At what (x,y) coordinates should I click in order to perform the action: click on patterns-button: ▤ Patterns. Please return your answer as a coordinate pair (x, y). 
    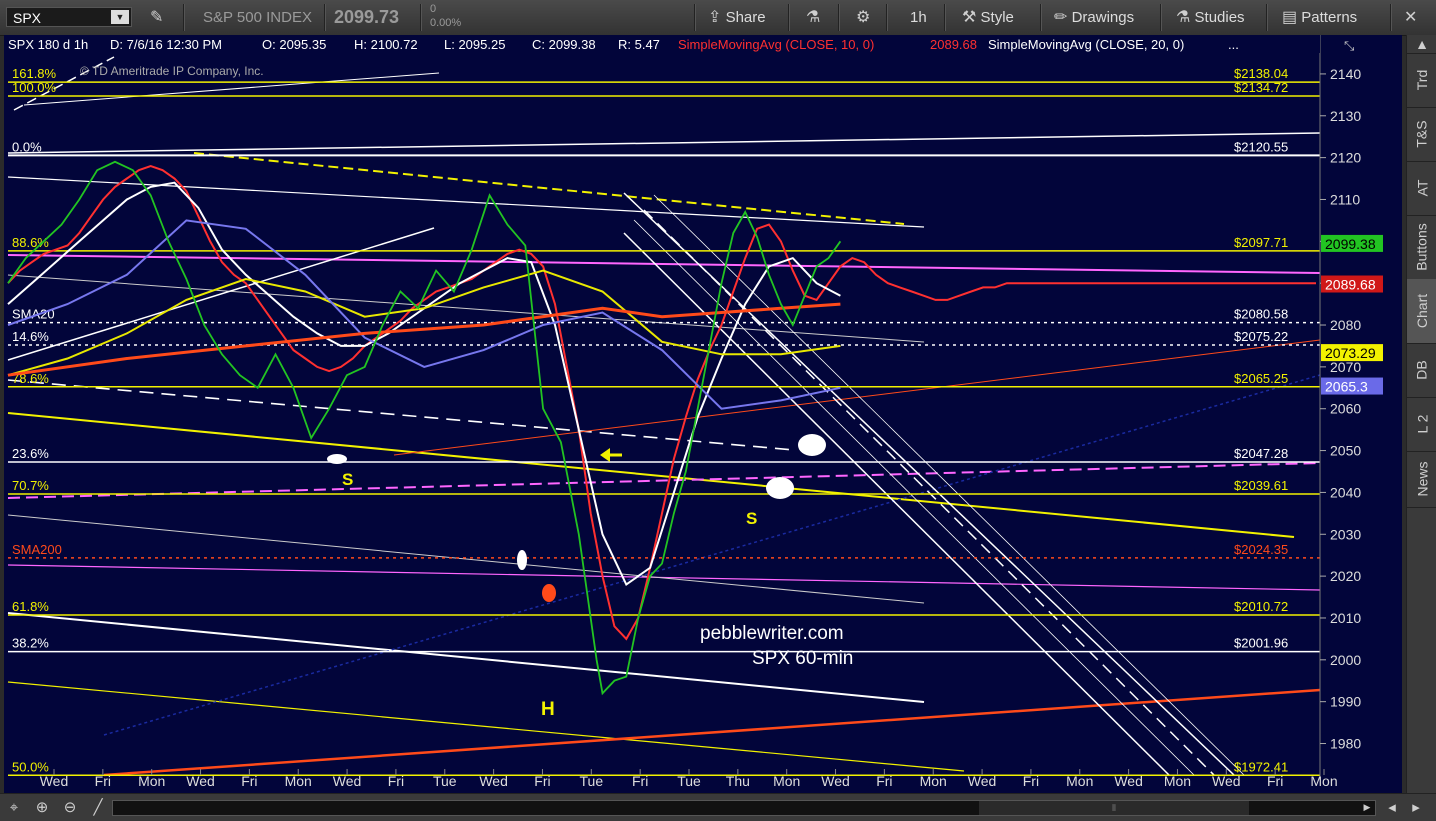
    Looking at the image, I should click on (1319, 17).